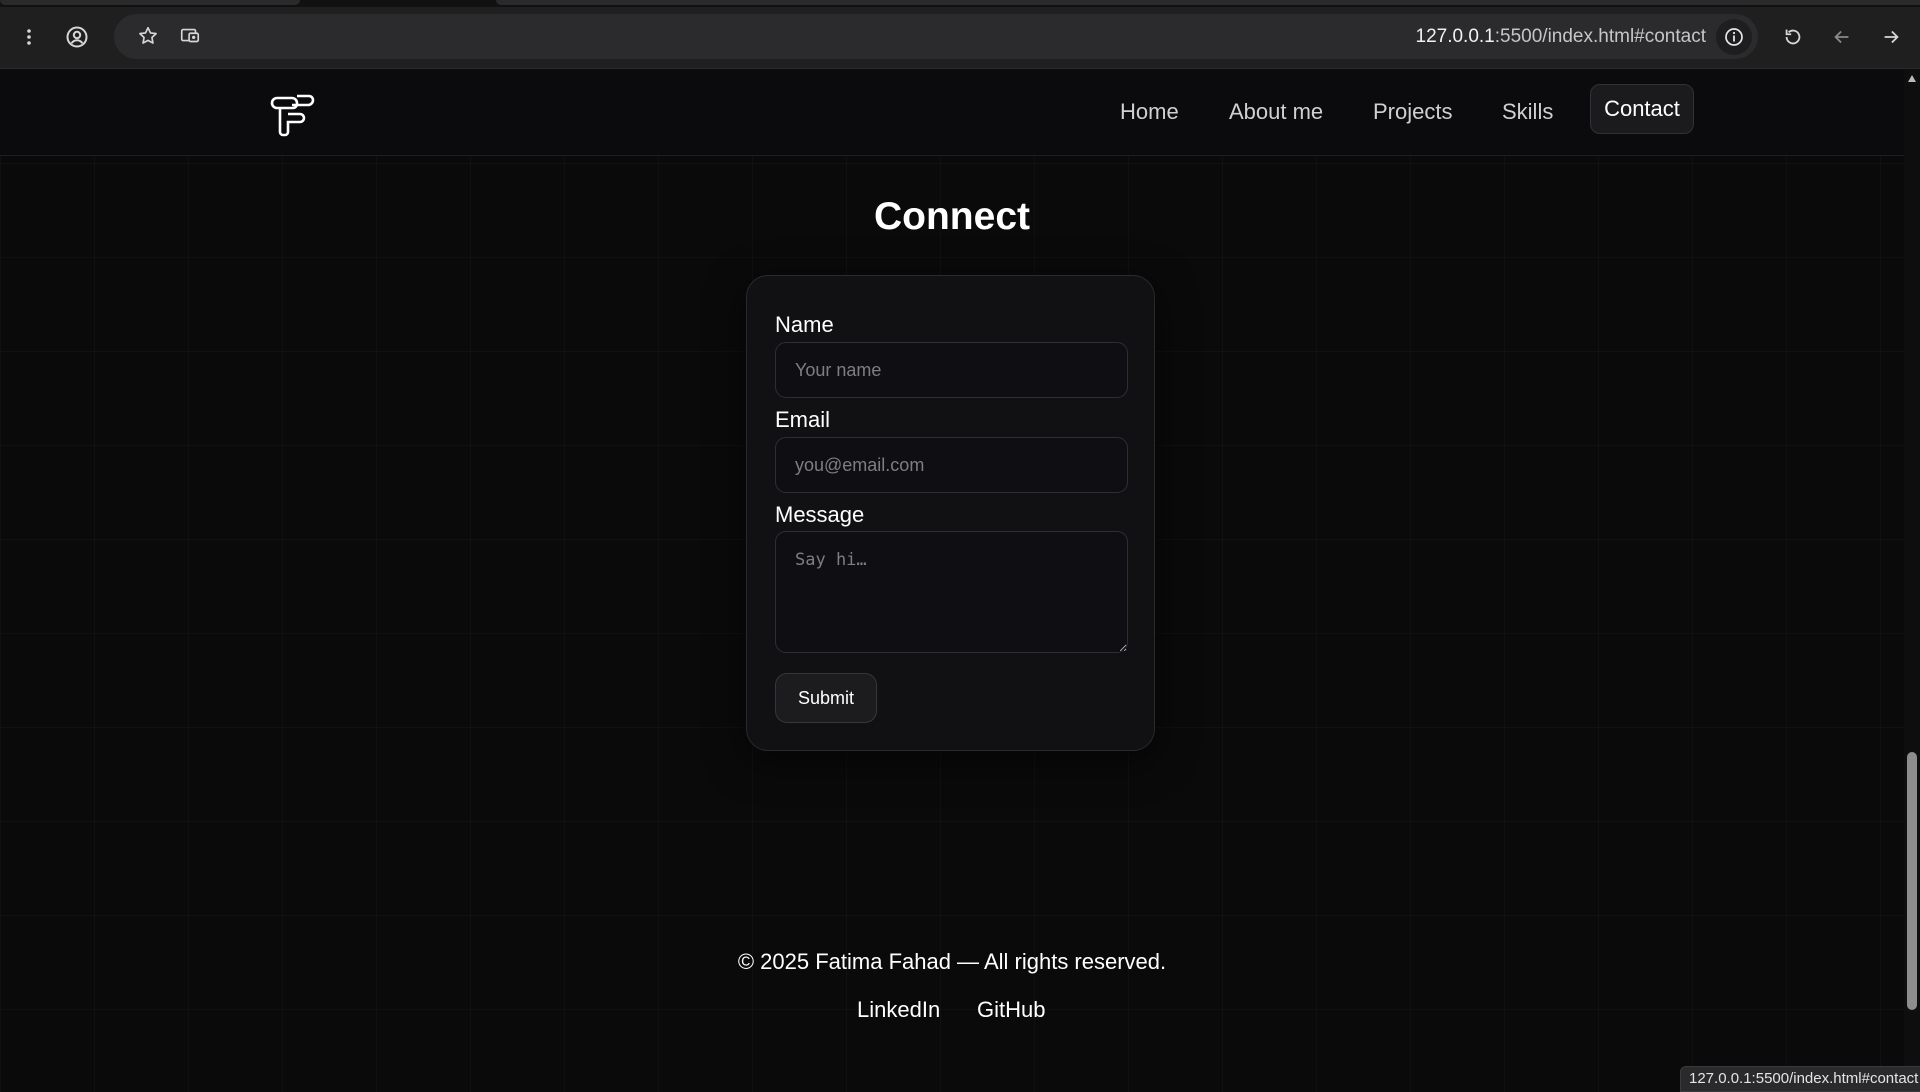 The height and width of the screenshot is (1092, 1920). What do you see at coordinates (1208, 2) in the screenshot?
I see `tab-active` at bounding box center [1208, 2].